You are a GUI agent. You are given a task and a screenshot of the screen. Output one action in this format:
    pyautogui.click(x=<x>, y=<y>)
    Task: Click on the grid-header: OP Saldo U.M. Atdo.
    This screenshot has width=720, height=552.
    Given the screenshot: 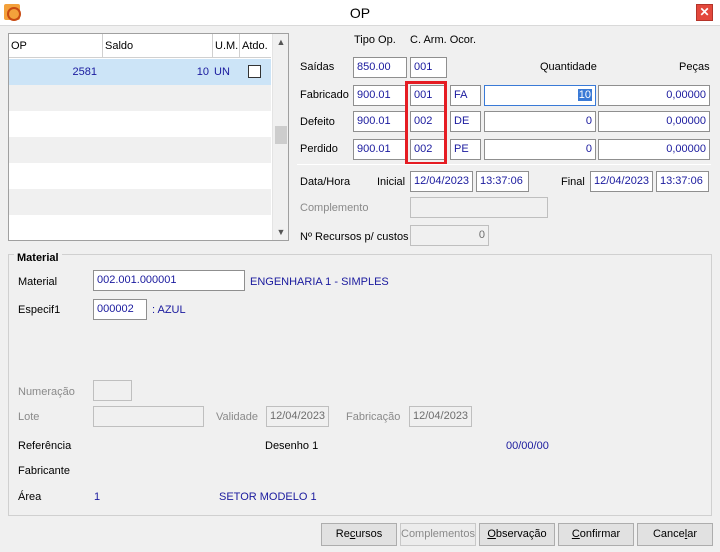 What is the action you would take?
    pyautogui.click(x=140, y=46)
    